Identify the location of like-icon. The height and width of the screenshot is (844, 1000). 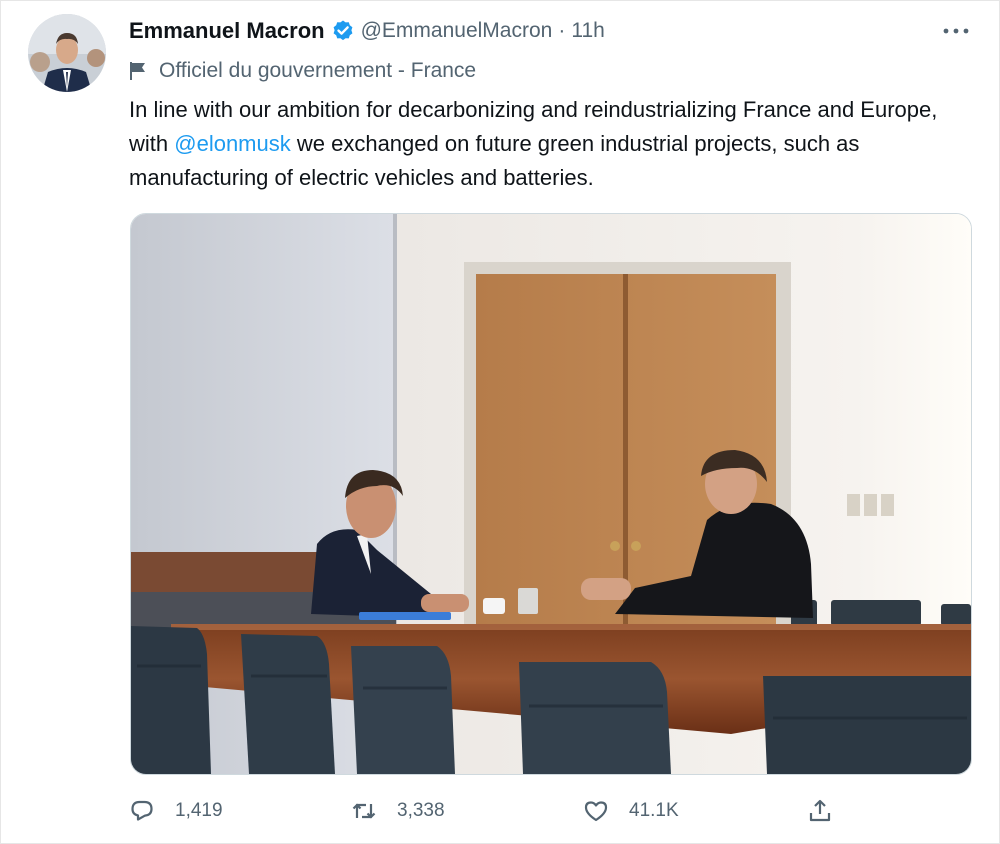
(596, 811).